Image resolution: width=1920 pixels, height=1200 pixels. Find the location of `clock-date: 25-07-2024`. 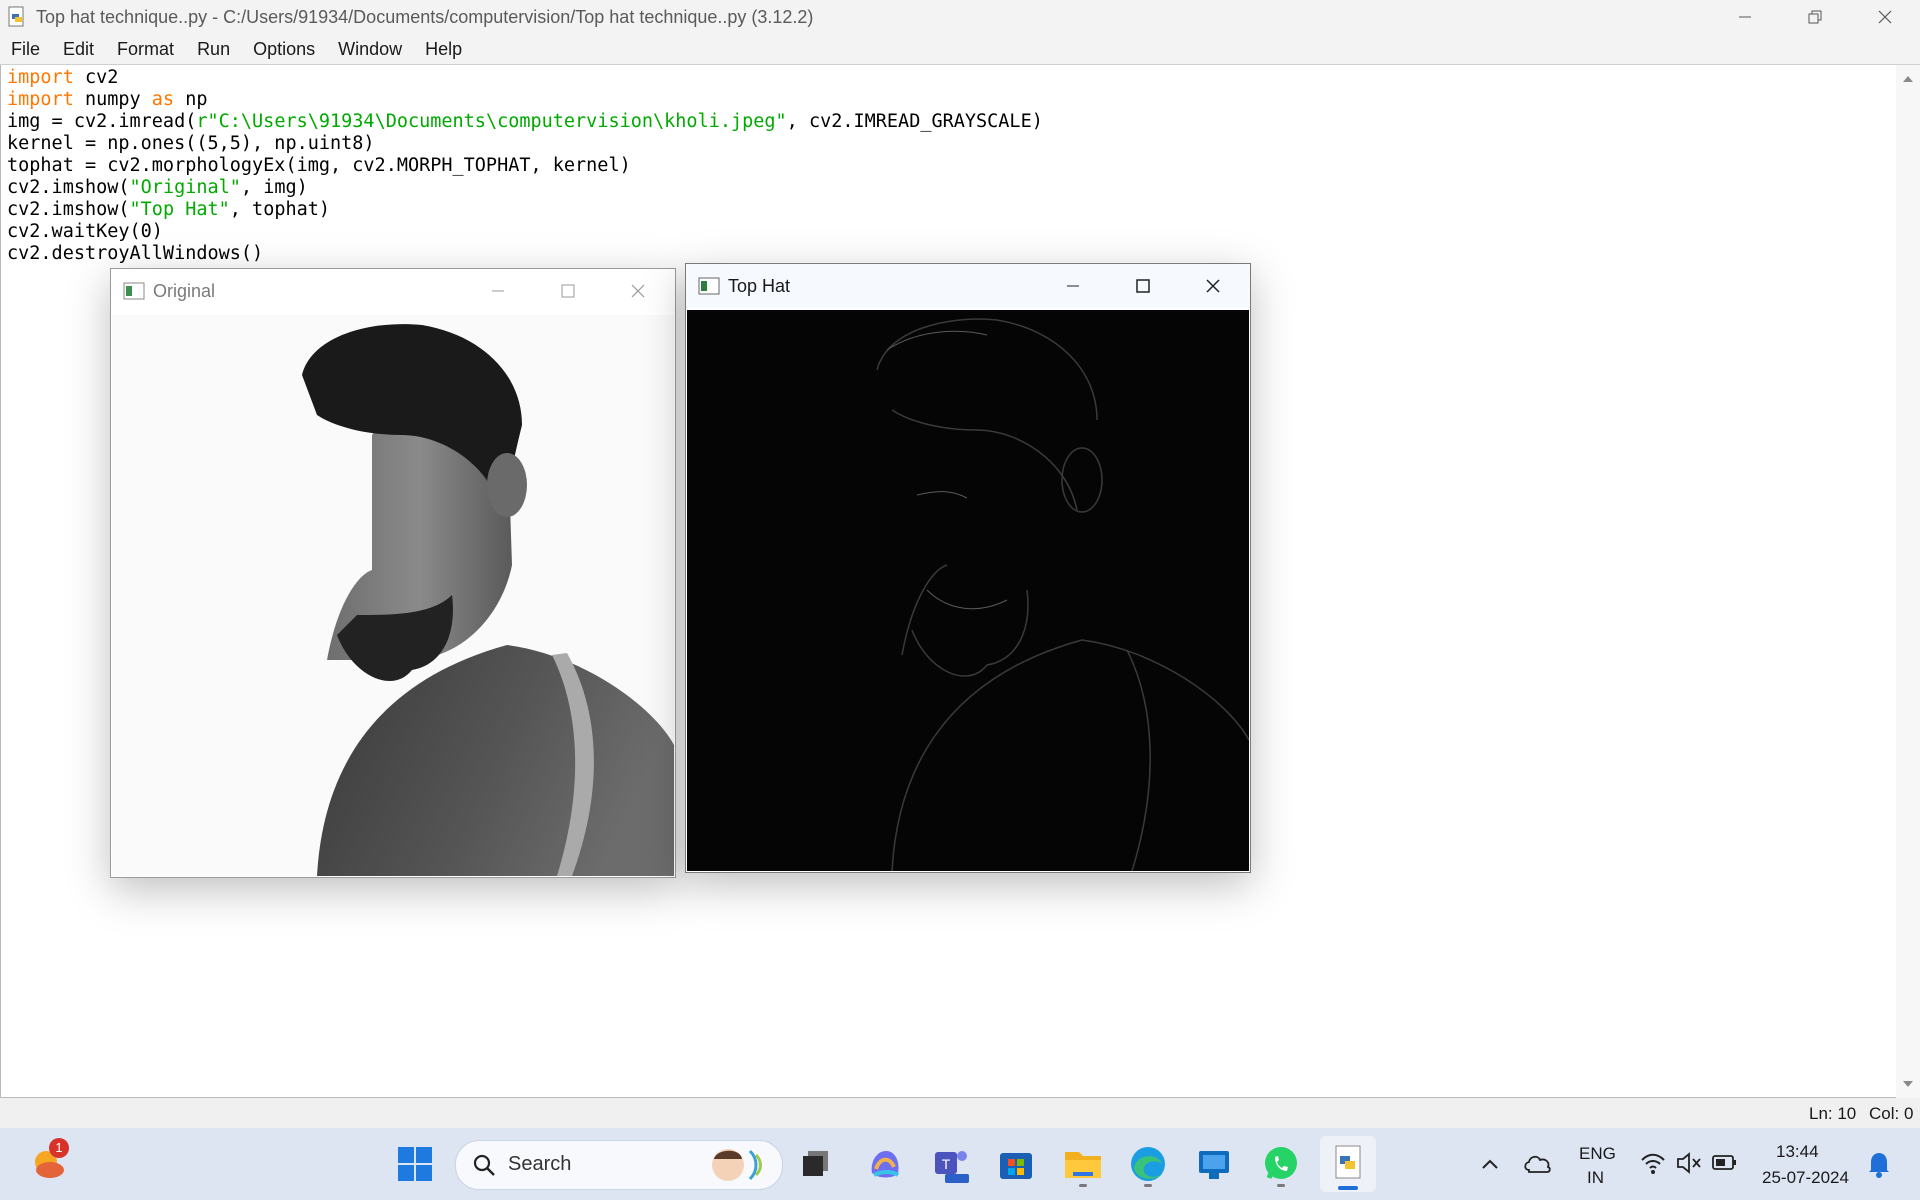

clock-date: 25-07-2024 is located at coordinates (1805, 1178).